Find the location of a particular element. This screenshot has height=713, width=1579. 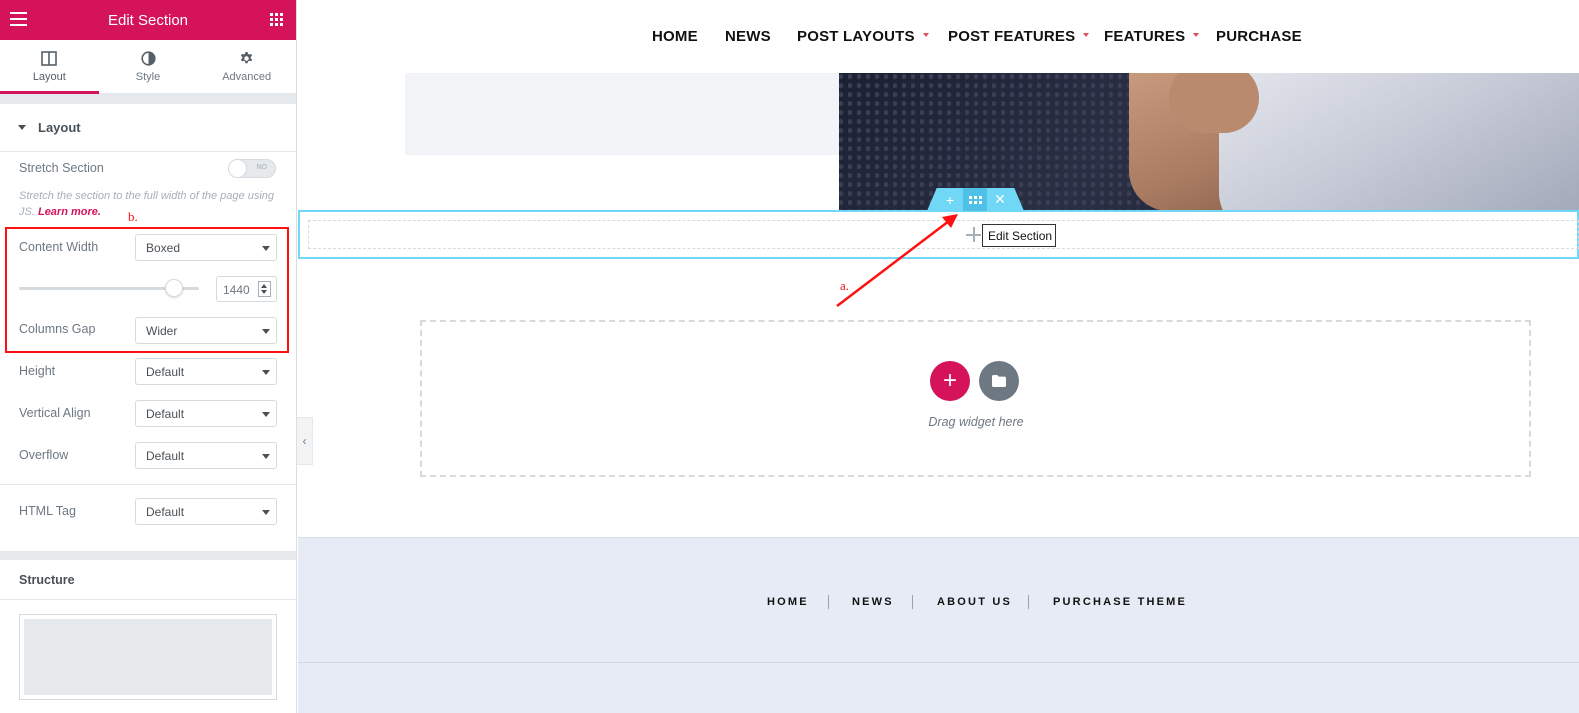

toggle-state-text: NO is located at coordinates (262, 167).